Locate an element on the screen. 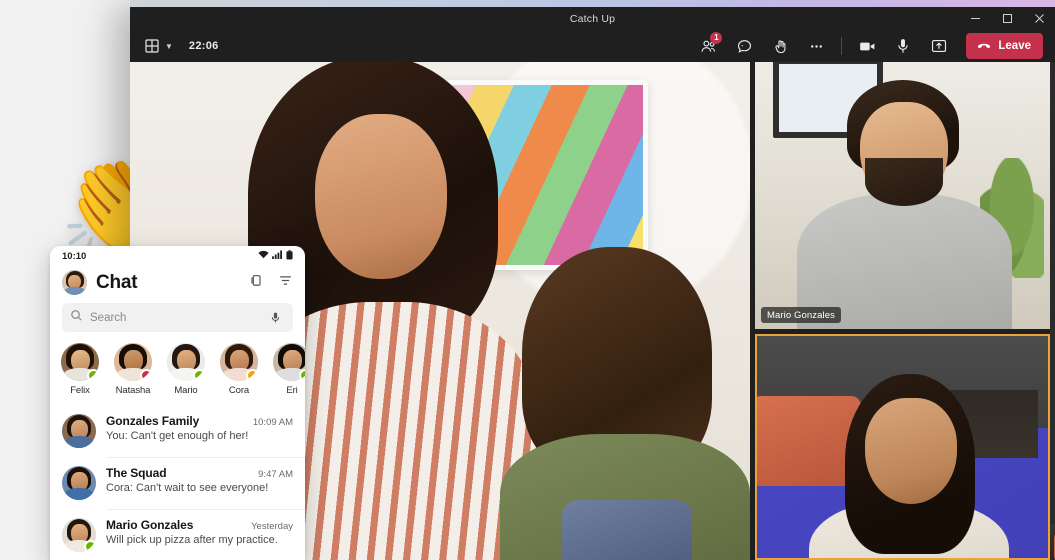  chat-timestamp: 9:47 AM is located at coordinates (275, 474).